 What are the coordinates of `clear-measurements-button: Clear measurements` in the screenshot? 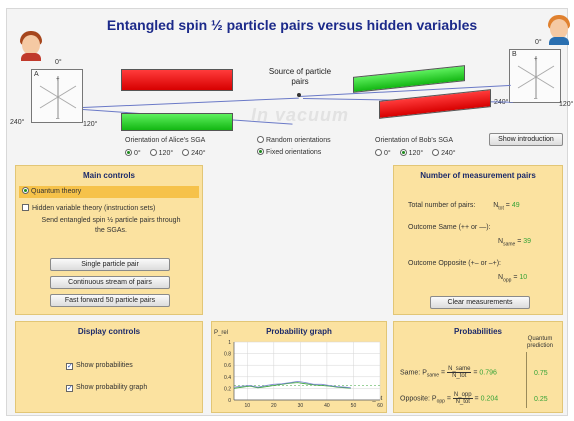 It's located at (480, 302).